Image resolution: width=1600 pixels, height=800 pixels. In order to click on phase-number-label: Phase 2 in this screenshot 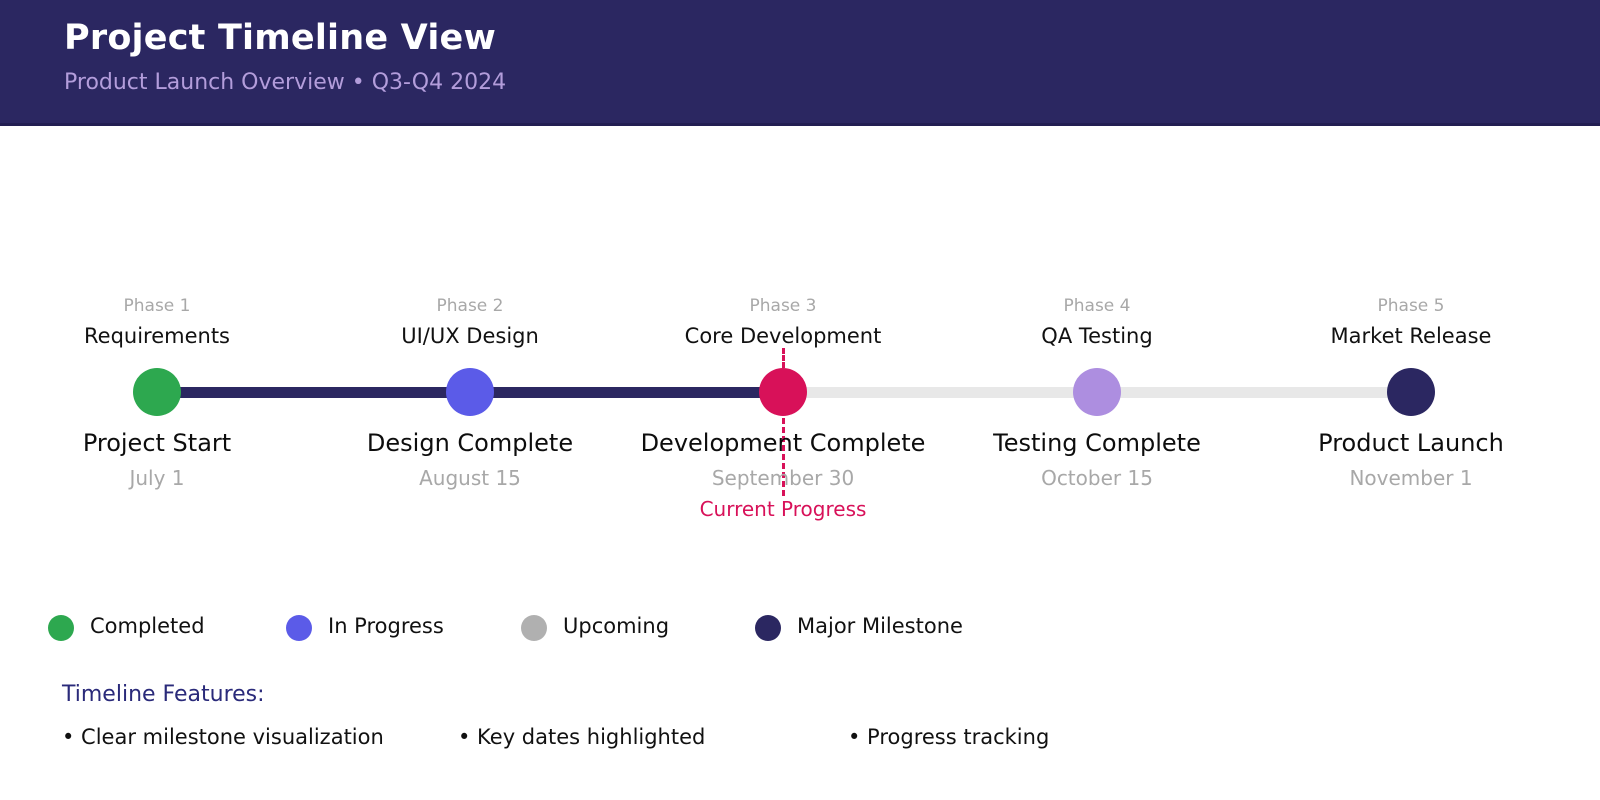, I will do `click(470, 306)`.